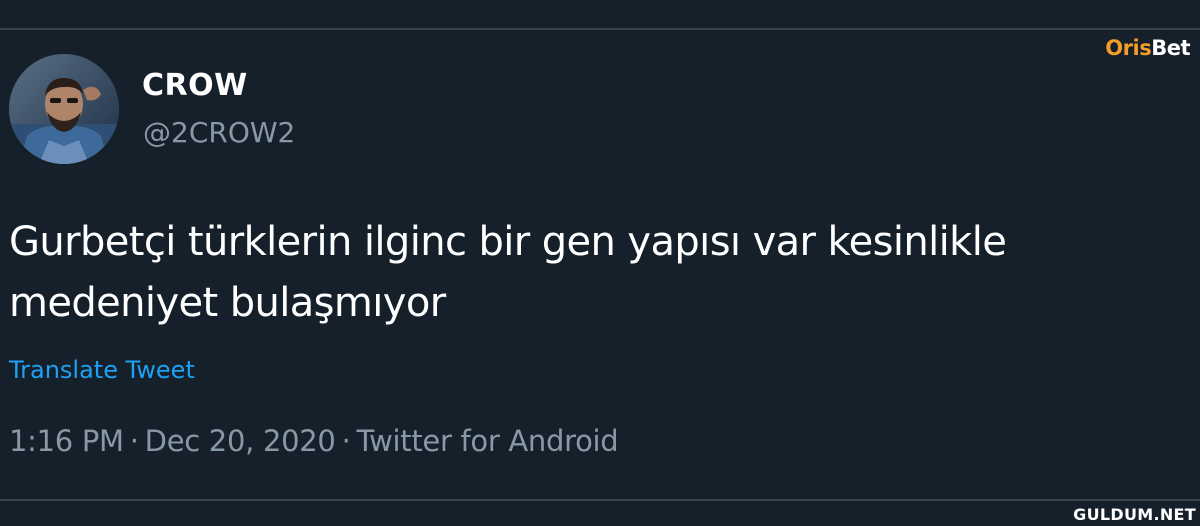 This screenshot has width=1200, height=526. What do you see at coordinates (1134, 514) in the screenshot?
I see `guldum-watermark: GULDUM.NET` at bounding box center [1134, 514].